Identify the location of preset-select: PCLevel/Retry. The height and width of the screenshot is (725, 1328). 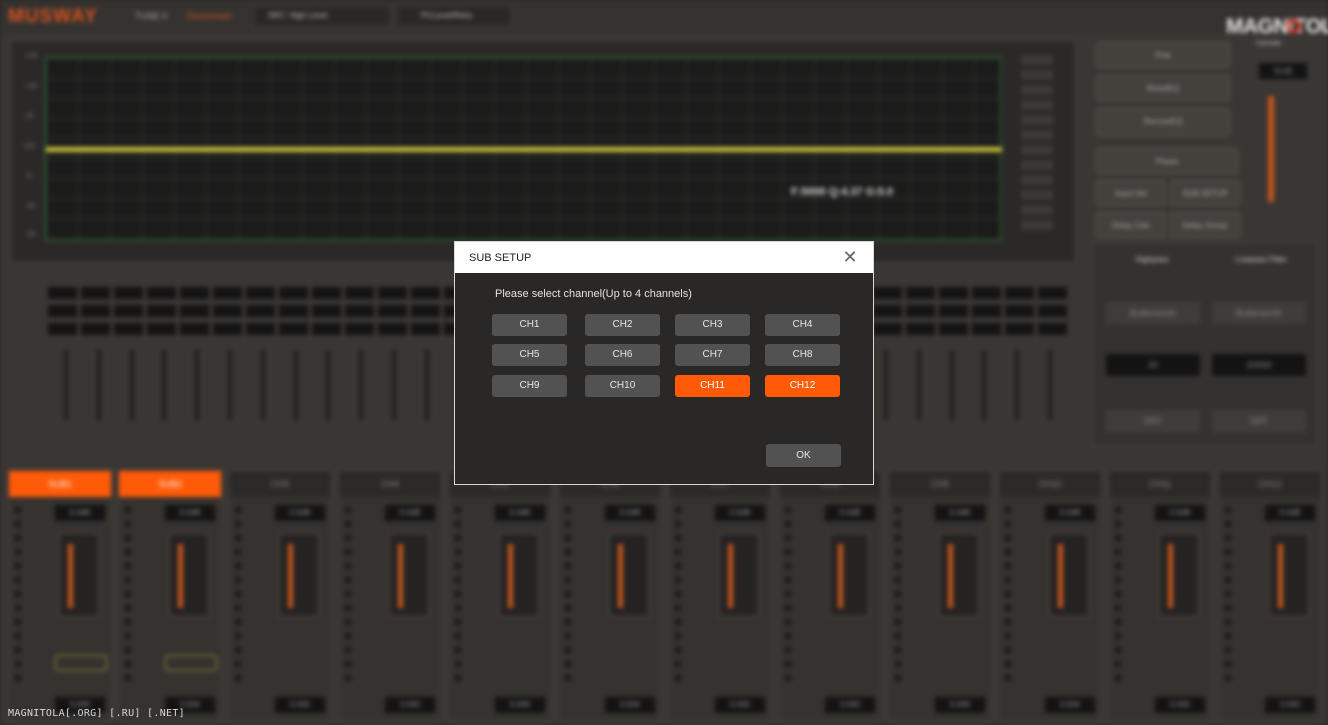
(454, 16).